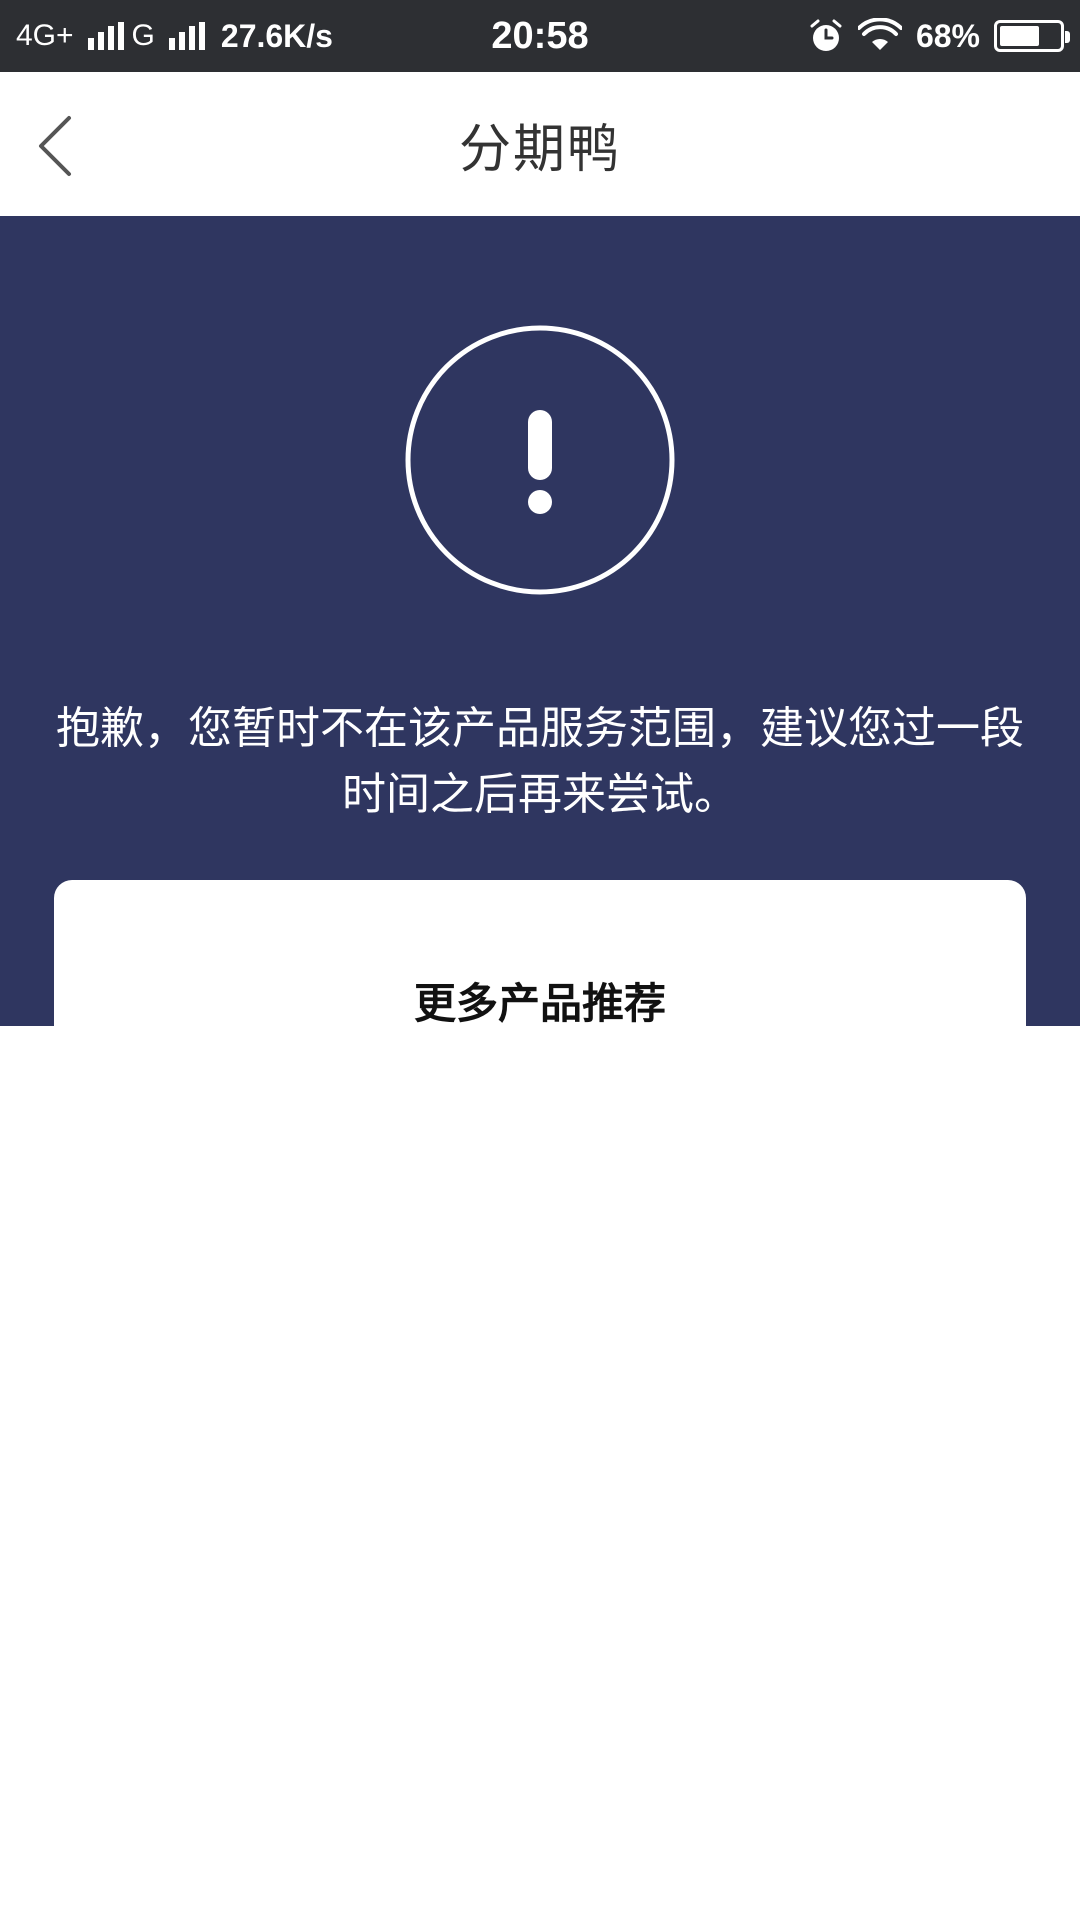  I want to click on battery-icon, so click(1032, 36).